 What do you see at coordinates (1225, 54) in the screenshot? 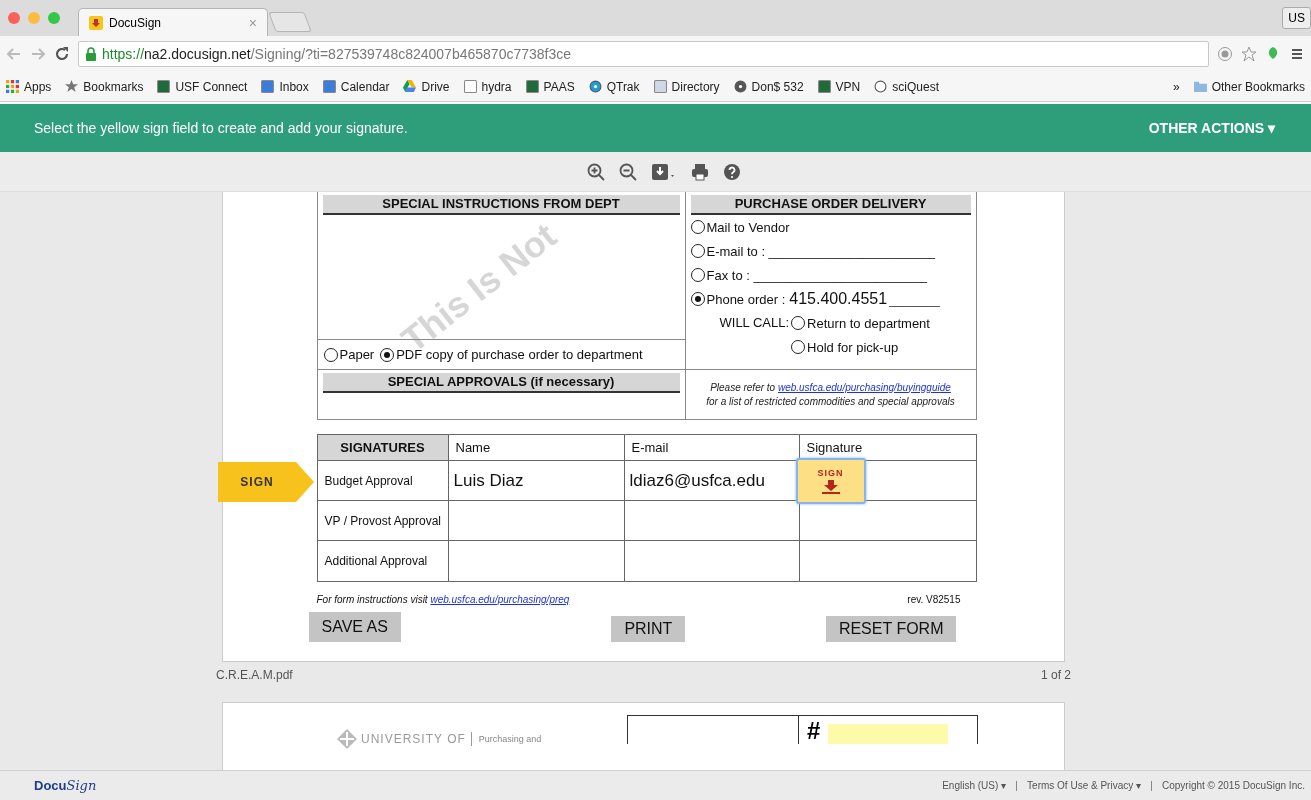
I see `location-icon` at bounding box center [1225, 54].